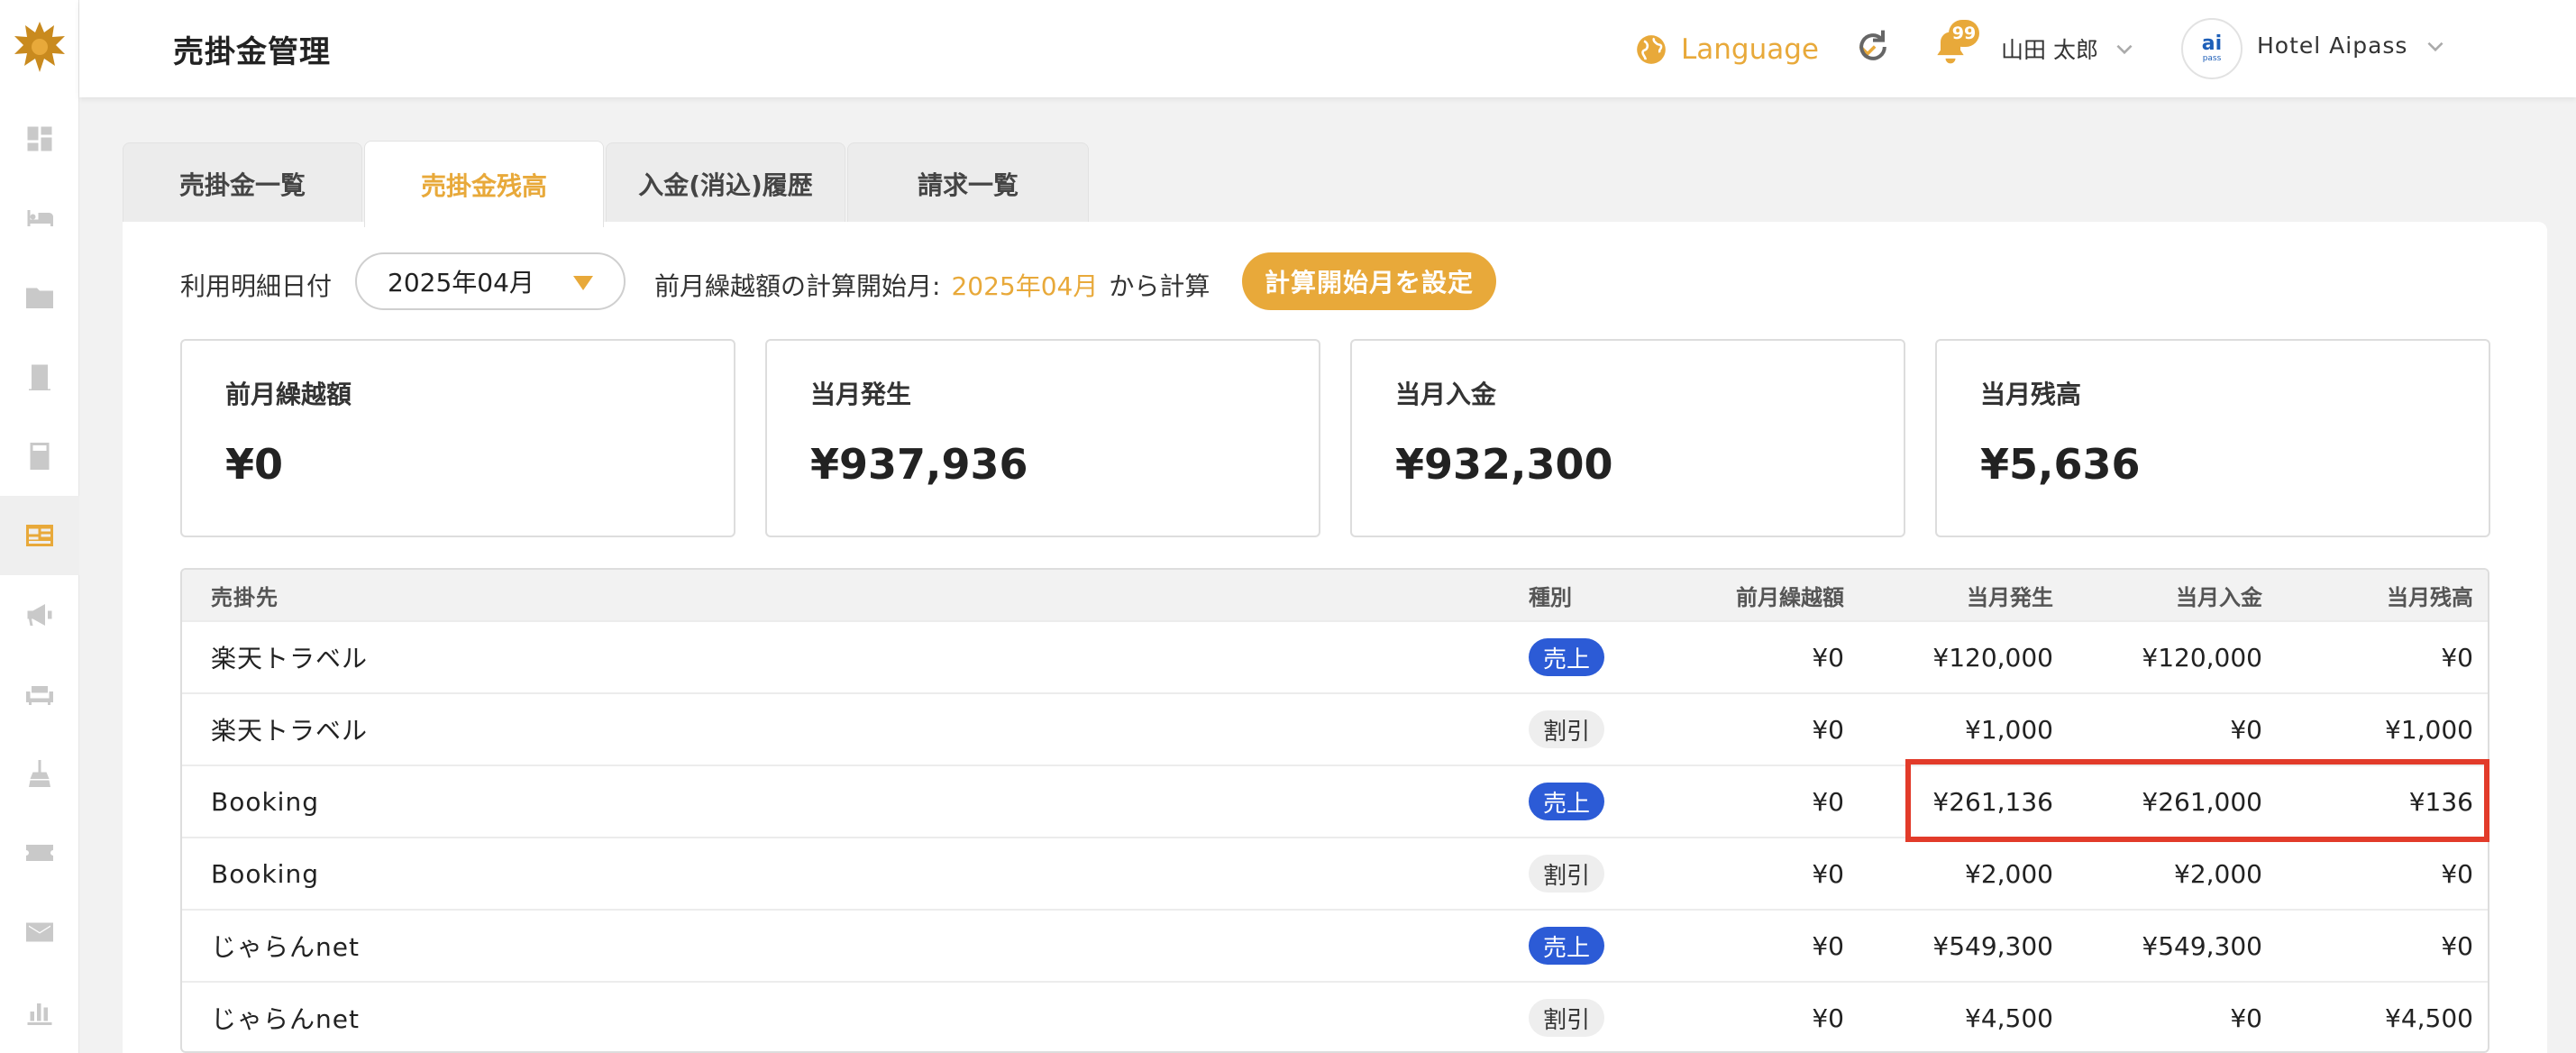  Describe the element at coordinates (1446, 395) in the screenshot. I see `summary-label: 当月入金` at that location.